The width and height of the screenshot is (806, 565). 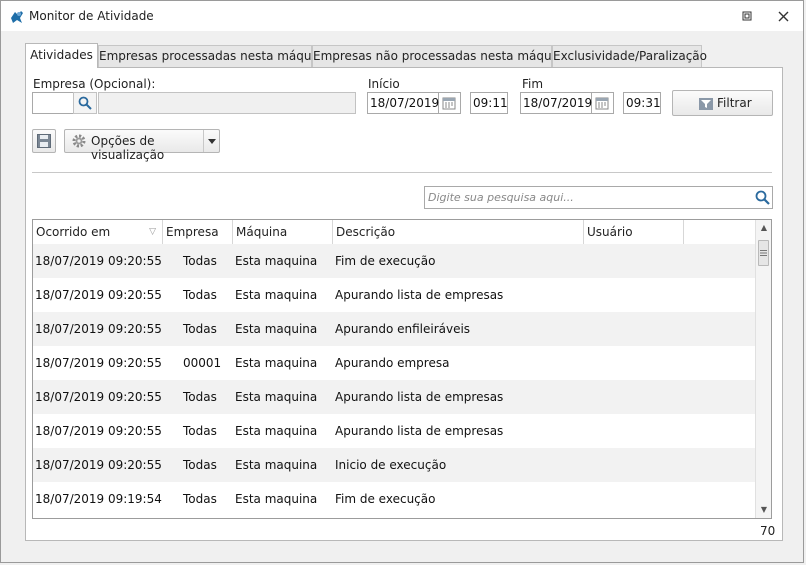 I want to click on restore-icon, so click(x=747, y=16).